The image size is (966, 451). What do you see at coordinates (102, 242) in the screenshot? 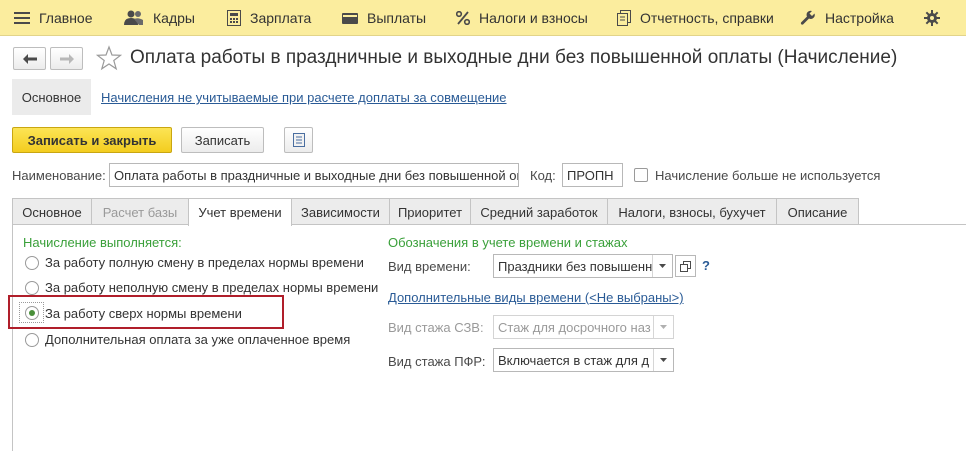
I see `accrual-group-title: Начисление выполняется:` at bounding box center [102, 242].